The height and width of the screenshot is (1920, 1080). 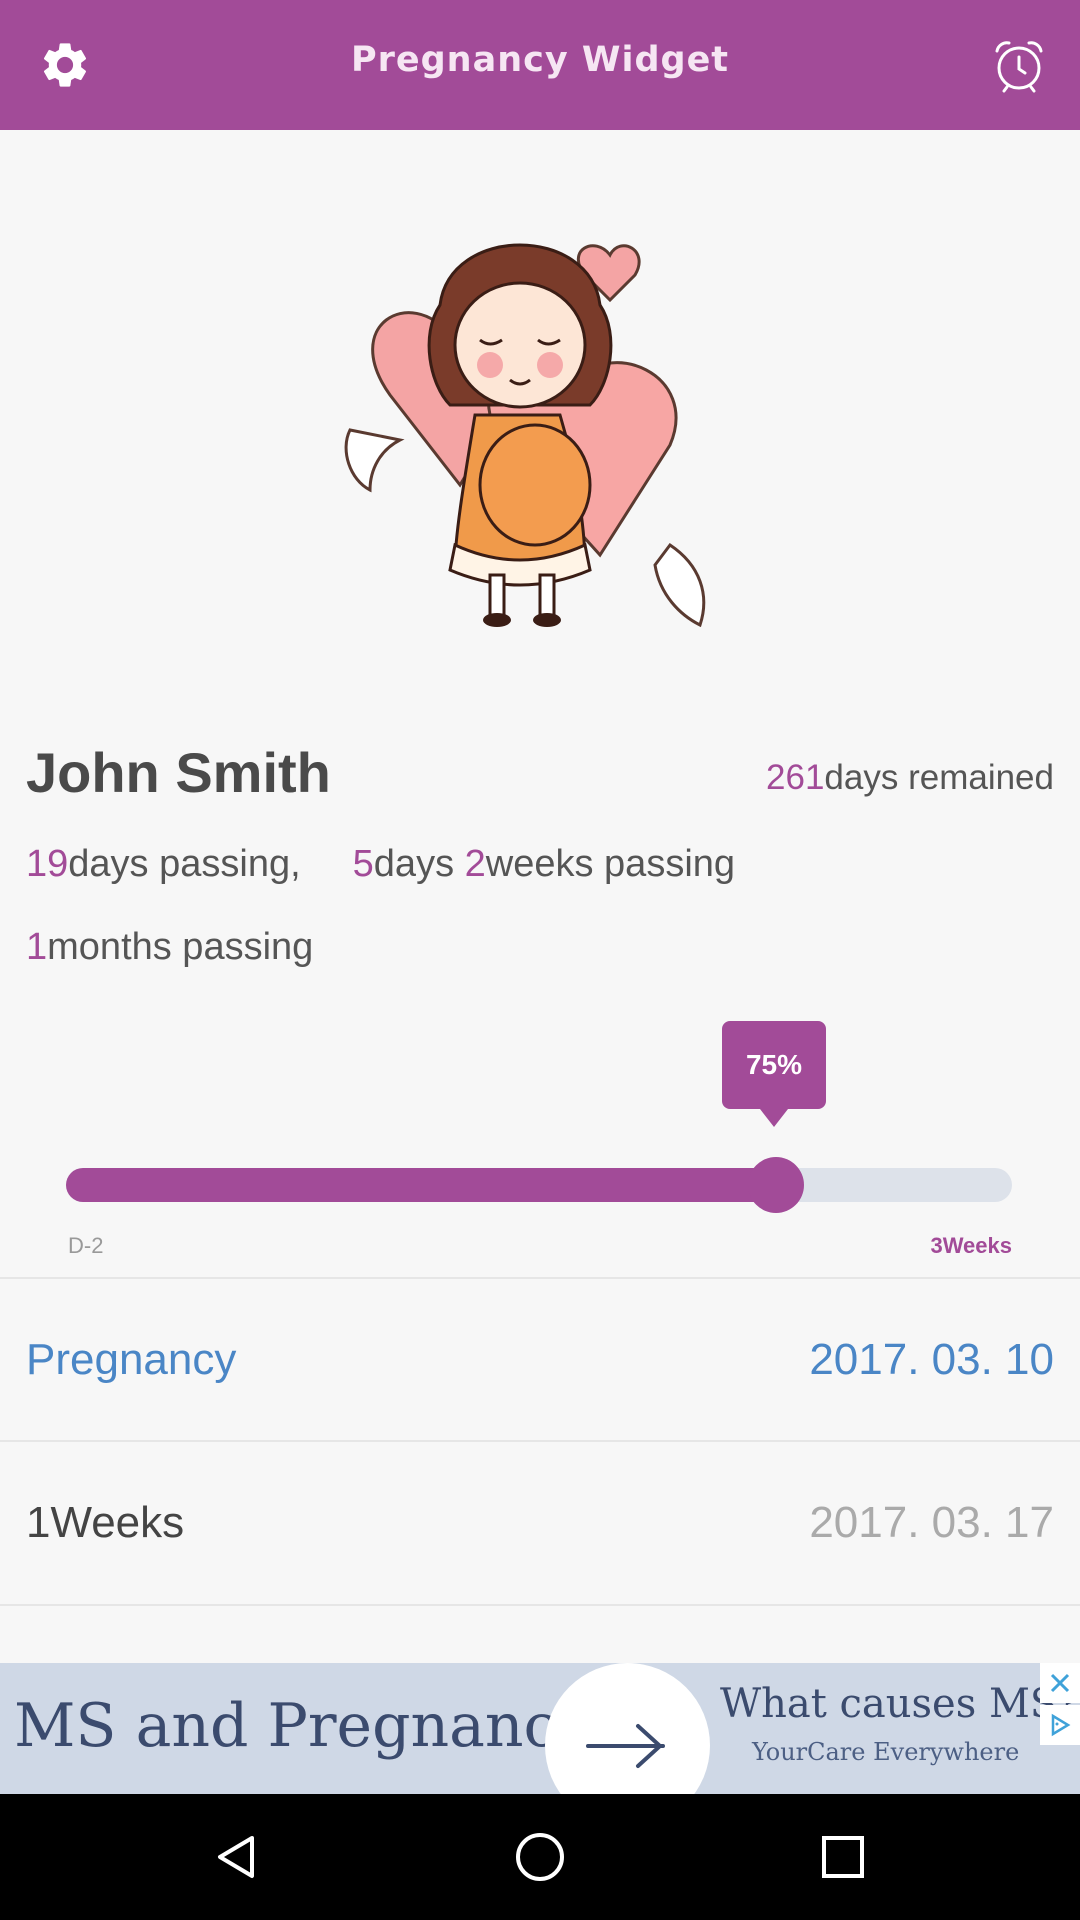 I want to click on days-number: 5, so click(x=363, y=864).